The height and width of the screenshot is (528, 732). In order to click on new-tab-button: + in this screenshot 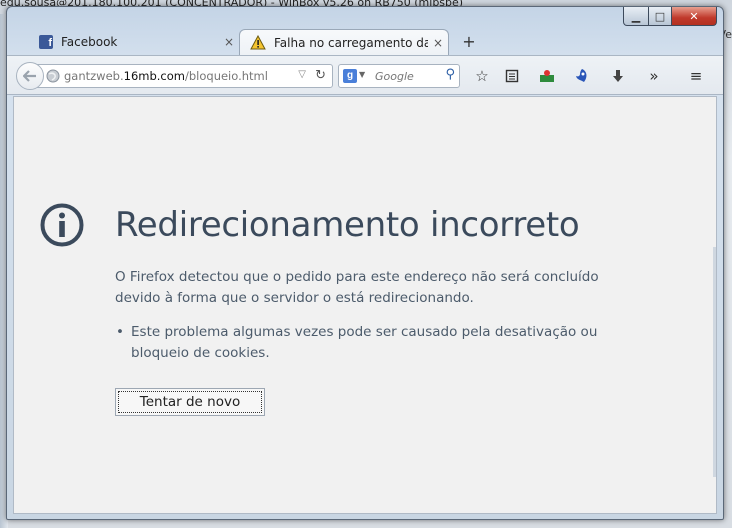, I will do `click(469, 43)`.